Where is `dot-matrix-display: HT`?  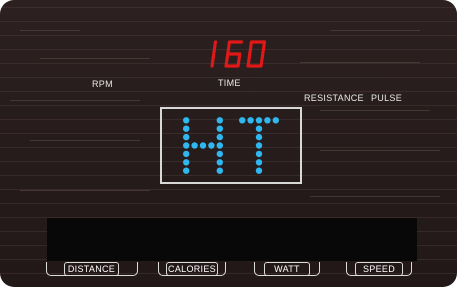
dot-matrix-display: HT is located at coordinates (231, 145).